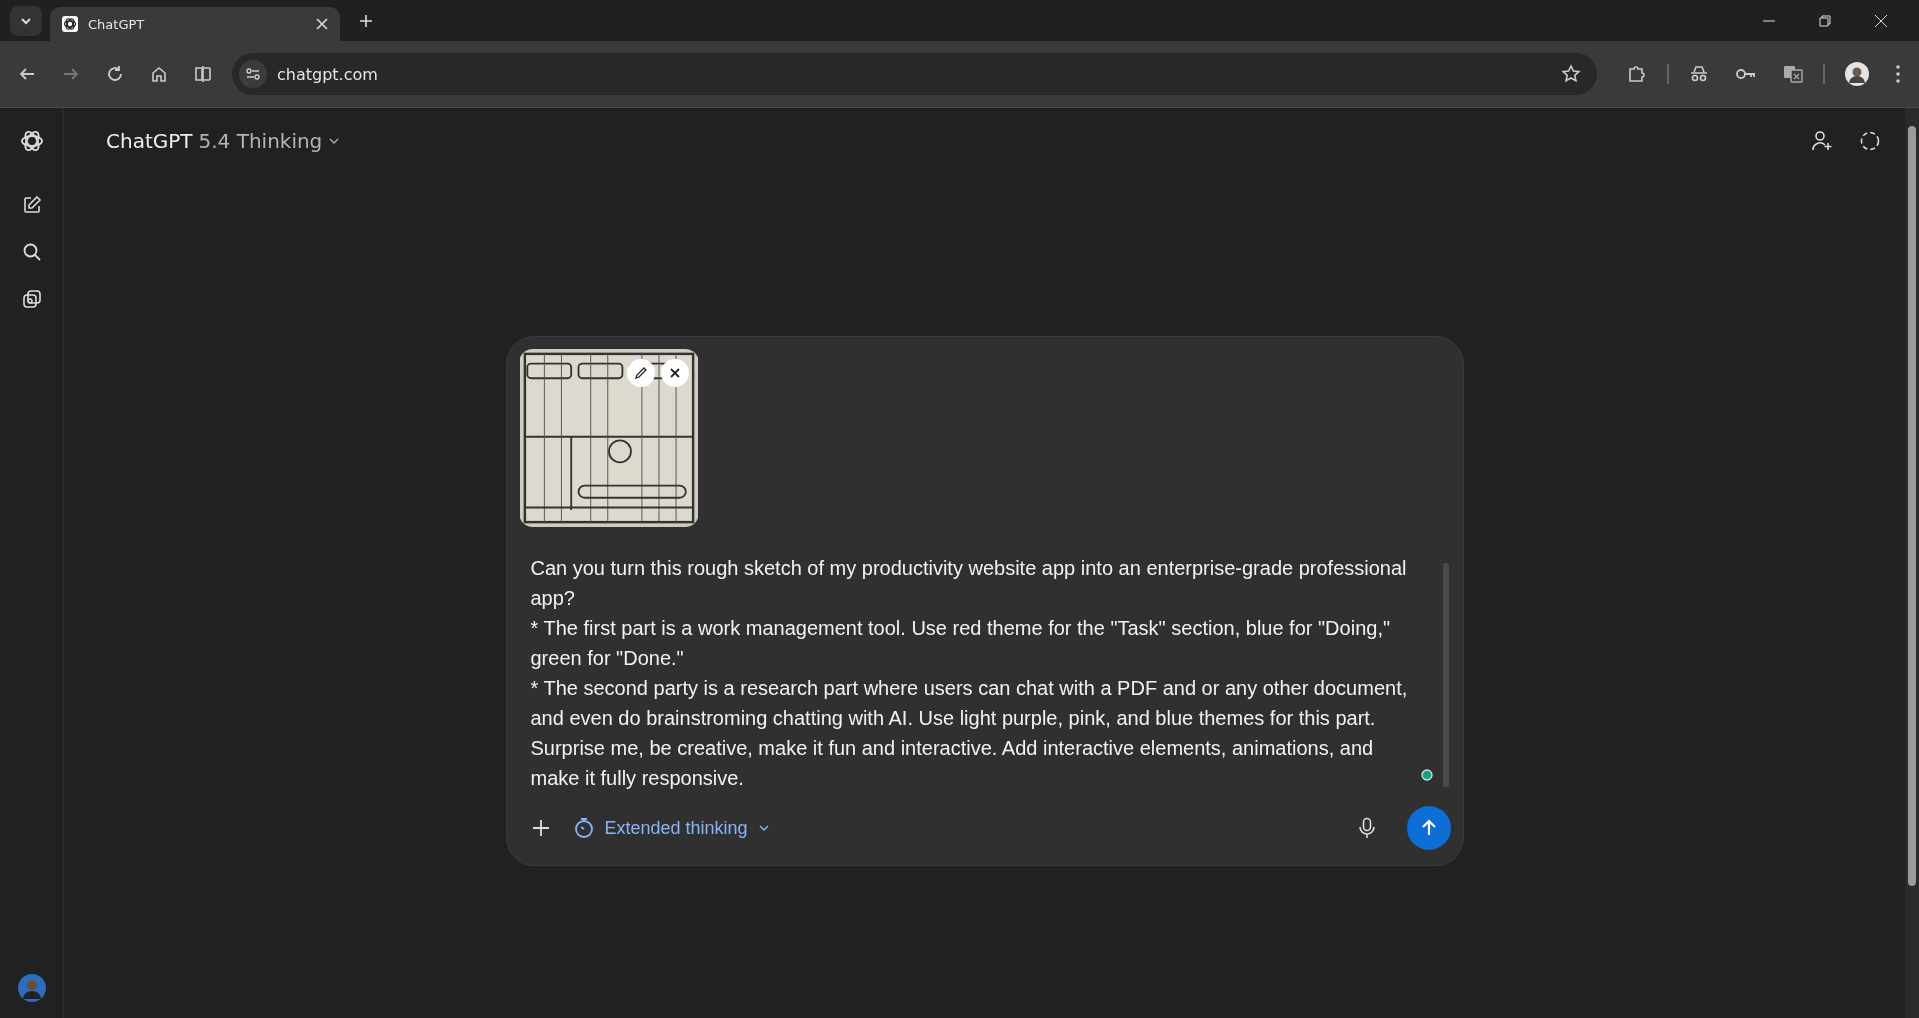  What do you see at coordinates (203, 74) in the screenshot?
I see `split-view-icon` at bounding box center [203, 74].